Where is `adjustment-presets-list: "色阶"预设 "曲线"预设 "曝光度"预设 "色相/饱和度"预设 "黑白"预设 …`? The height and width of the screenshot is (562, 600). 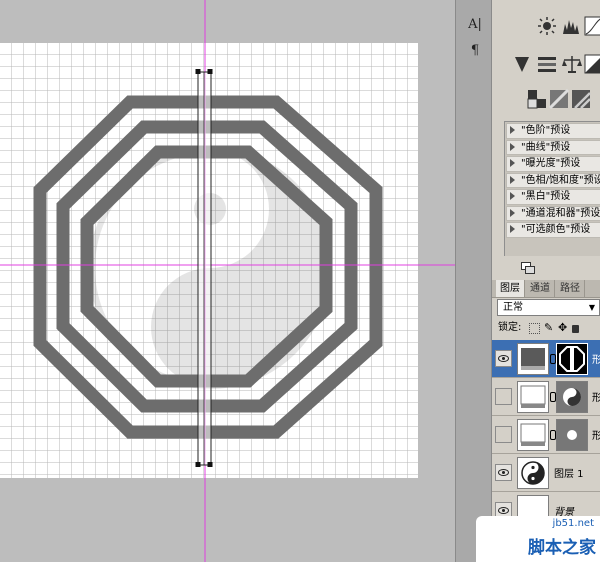
adjustment-presets-list: "色阶"预设 "曲线"预设 "曝光度"预设 "色相/饱和度"预设 "黑白"预设 … is located at coordinates (552, 188).